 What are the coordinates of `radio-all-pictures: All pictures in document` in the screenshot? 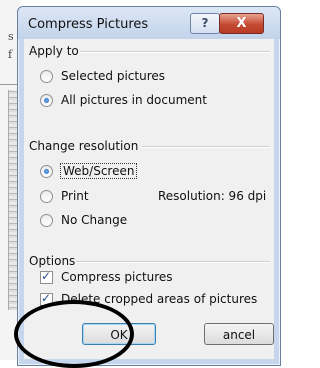 It's located at (123, 100).